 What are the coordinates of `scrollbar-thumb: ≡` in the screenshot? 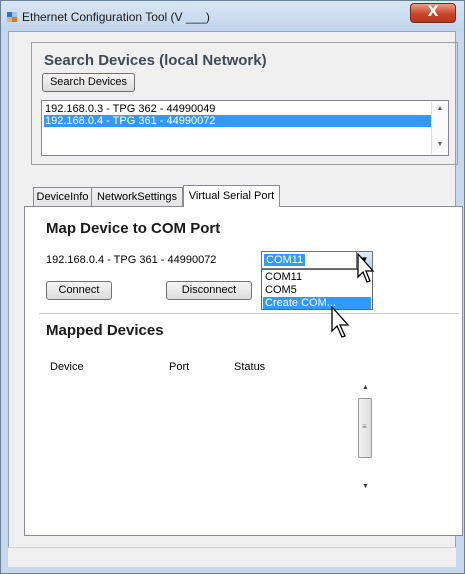 It's located at (365, 428).